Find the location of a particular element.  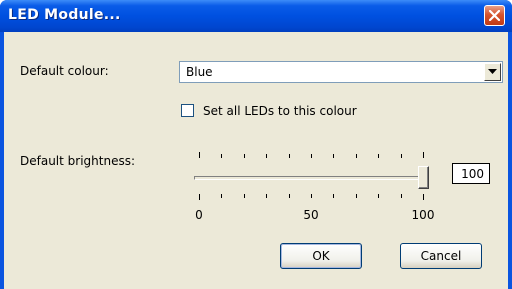

ok-button: OK is located at coordinates (321, 256).